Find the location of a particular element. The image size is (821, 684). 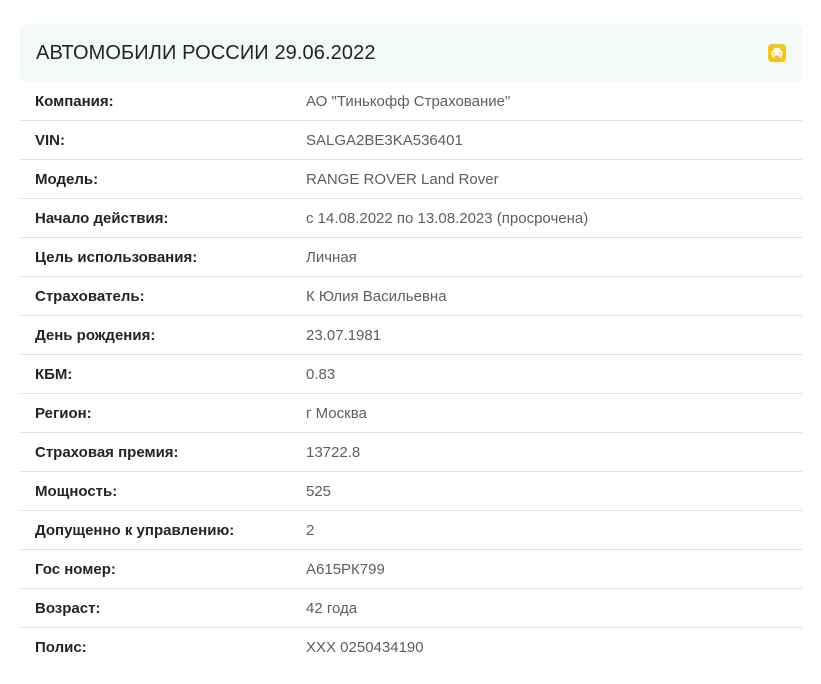

row-company: Компания: АО "Тинькофф Страхование" is located at coordinates (411, 101).